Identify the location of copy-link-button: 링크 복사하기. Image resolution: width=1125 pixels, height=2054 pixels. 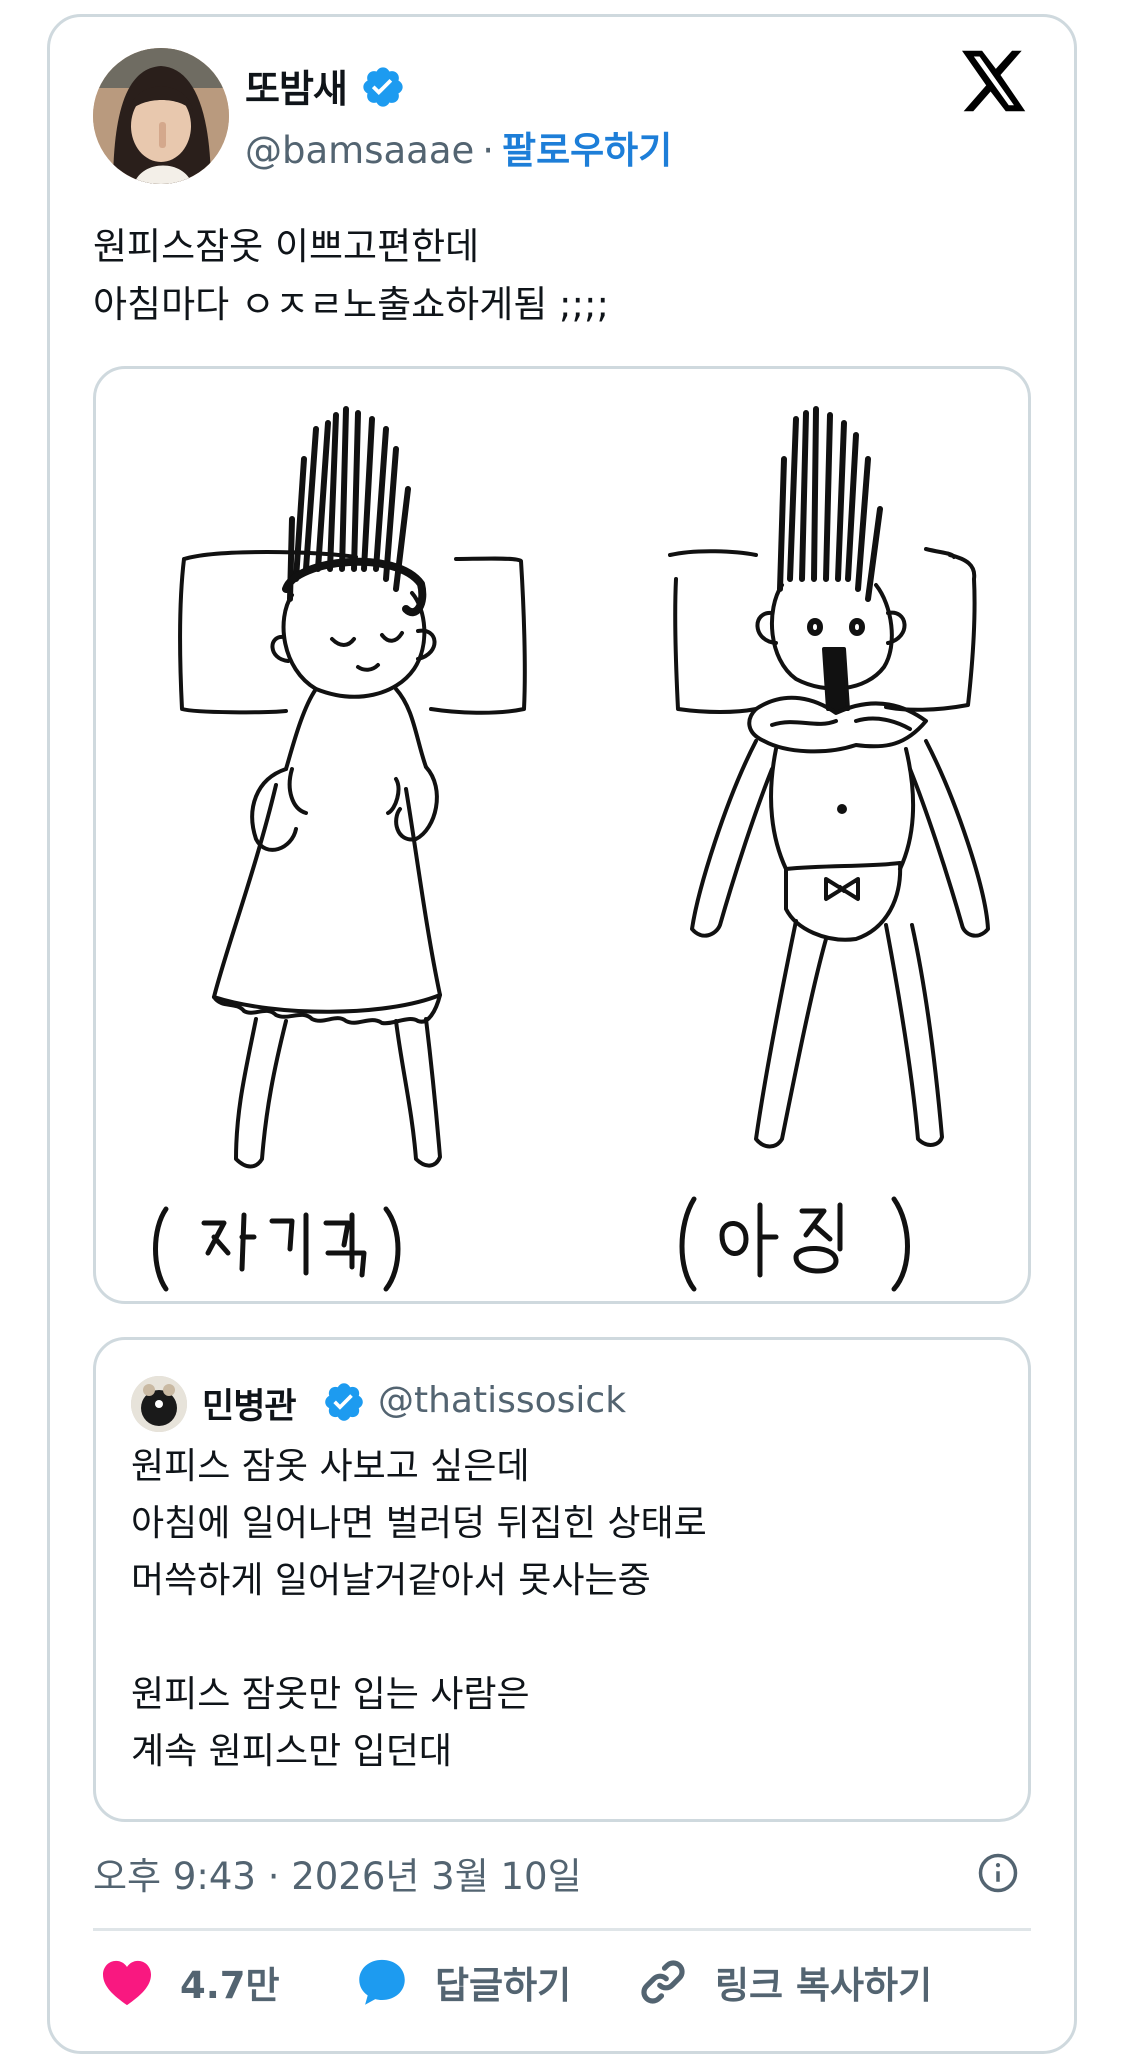
(784, 1982).